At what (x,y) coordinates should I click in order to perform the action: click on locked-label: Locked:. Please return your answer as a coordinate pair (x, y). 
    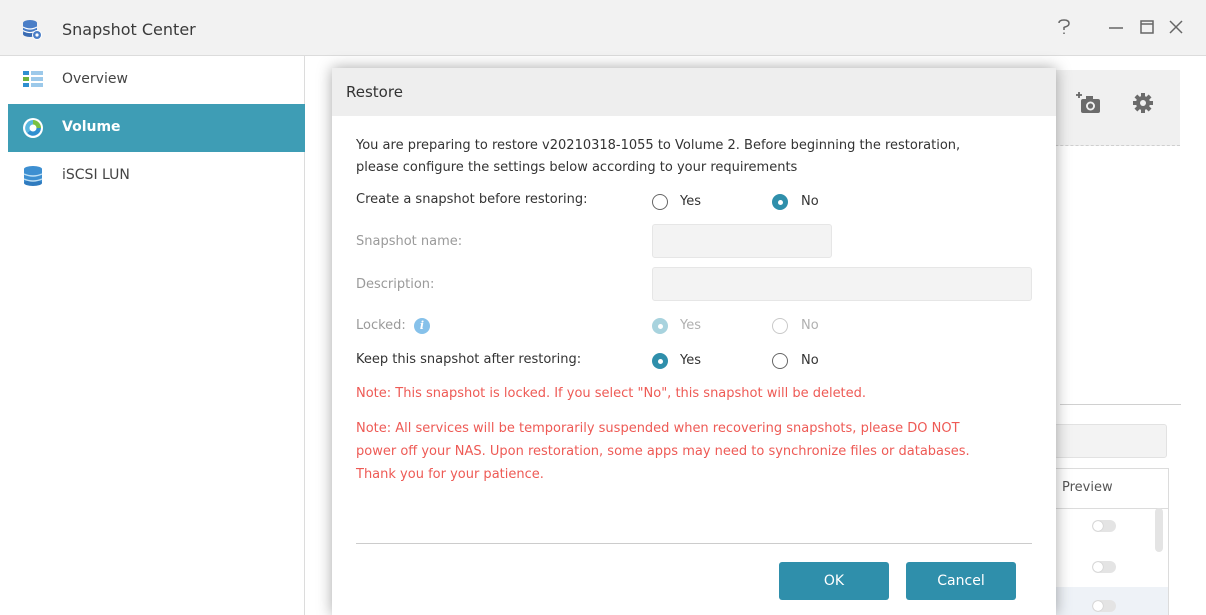
    Looking at the image, I should click on (381, 325).